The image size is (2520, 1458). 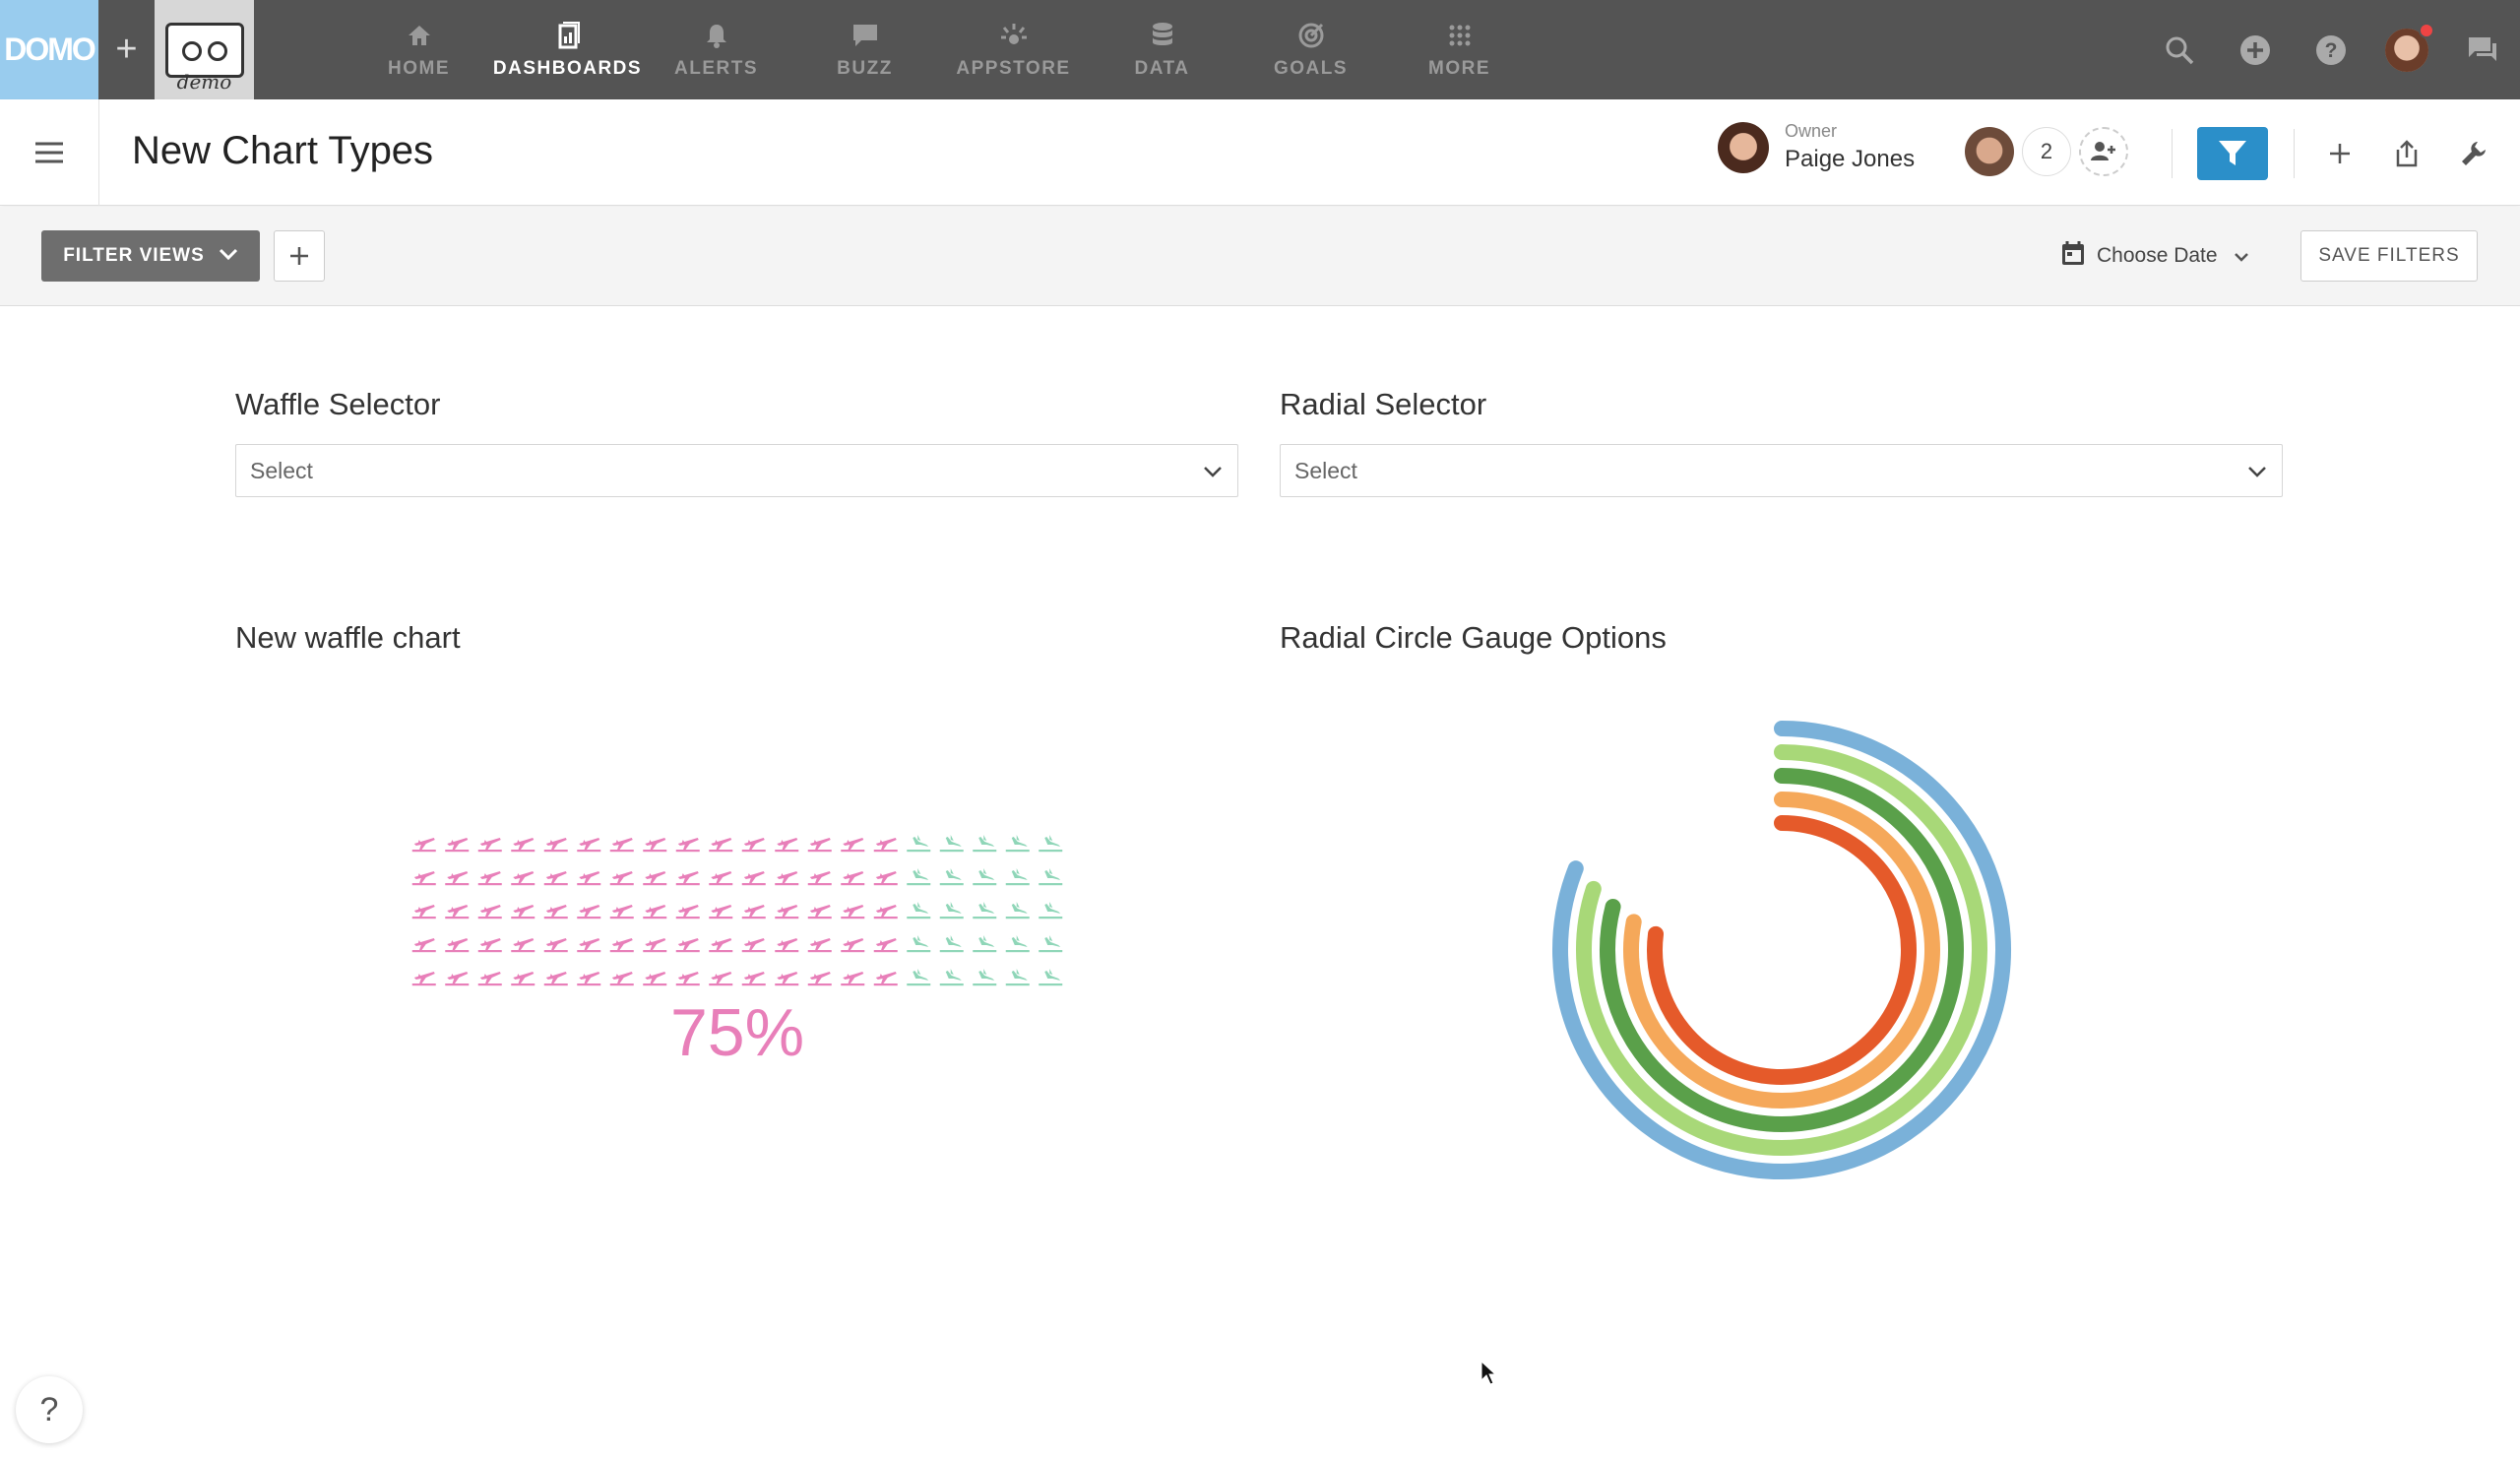 I want to click on domo-logo: DOMO, so click(x=49, y=49).